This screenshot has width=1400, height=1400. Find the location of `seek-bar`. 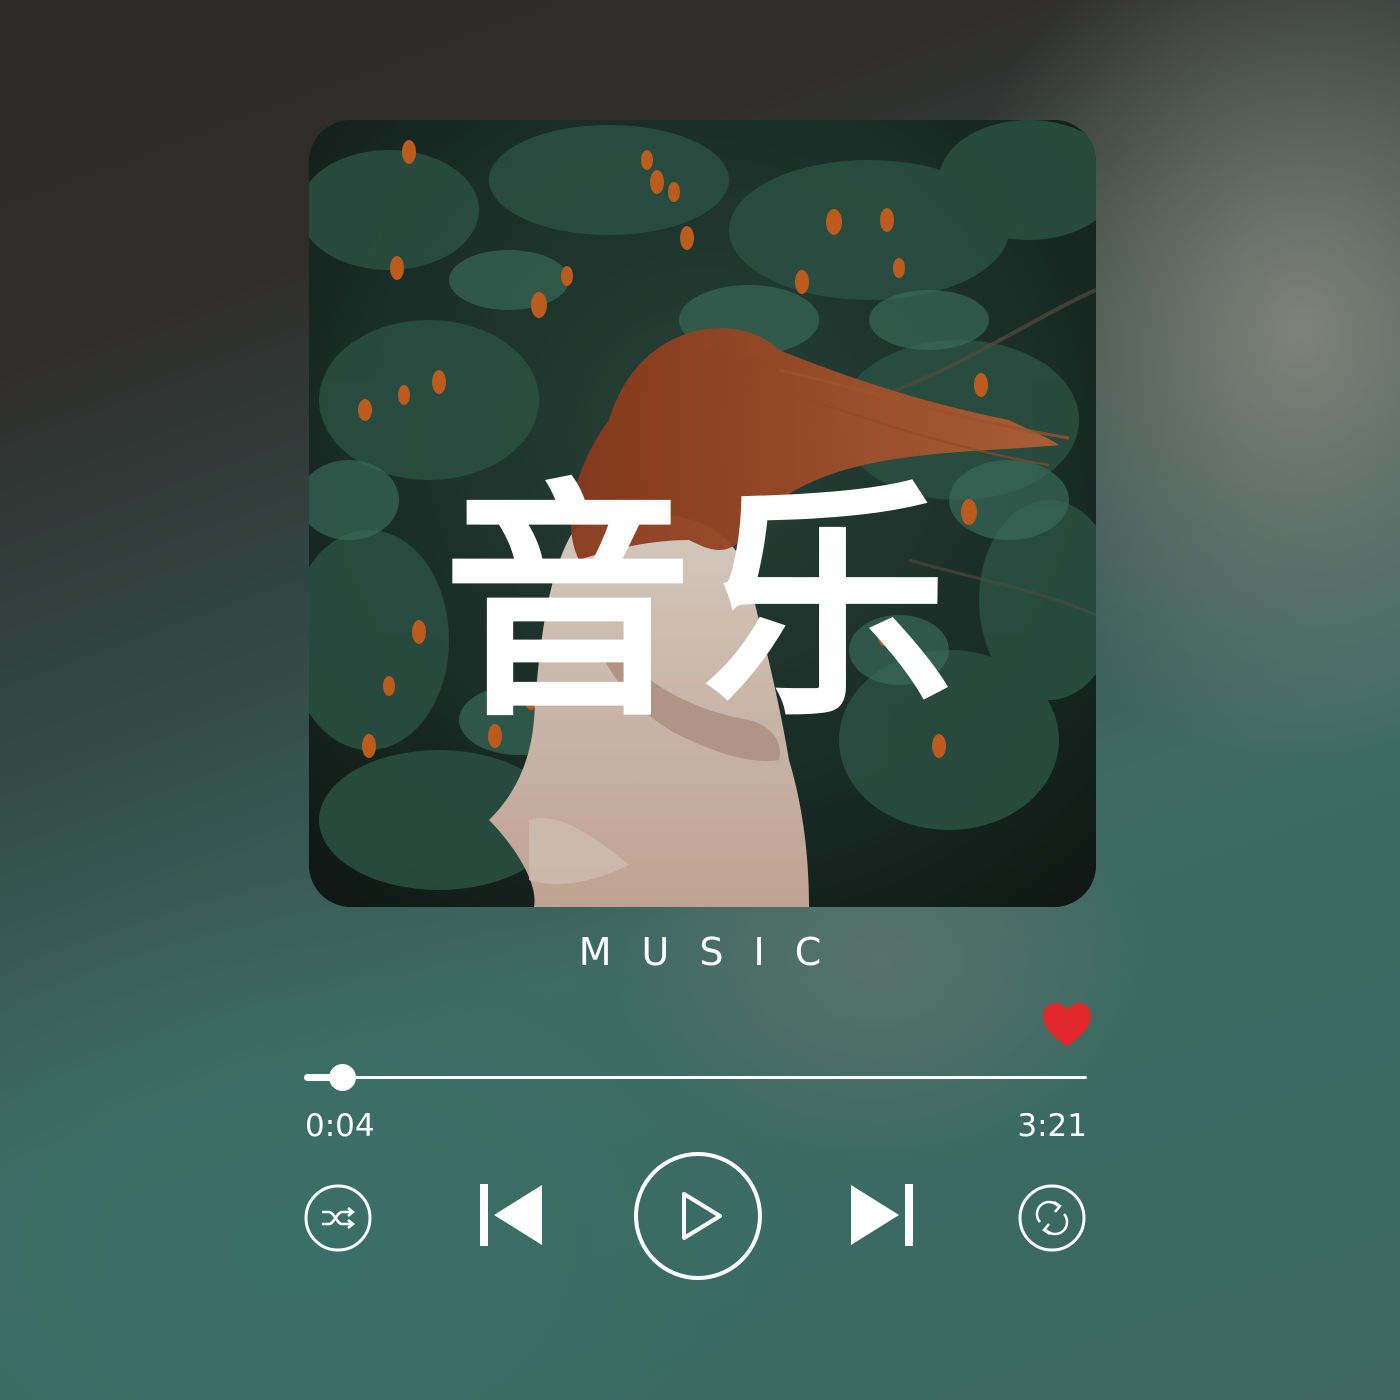

seek-bar is located at coordinates (695, 1078).